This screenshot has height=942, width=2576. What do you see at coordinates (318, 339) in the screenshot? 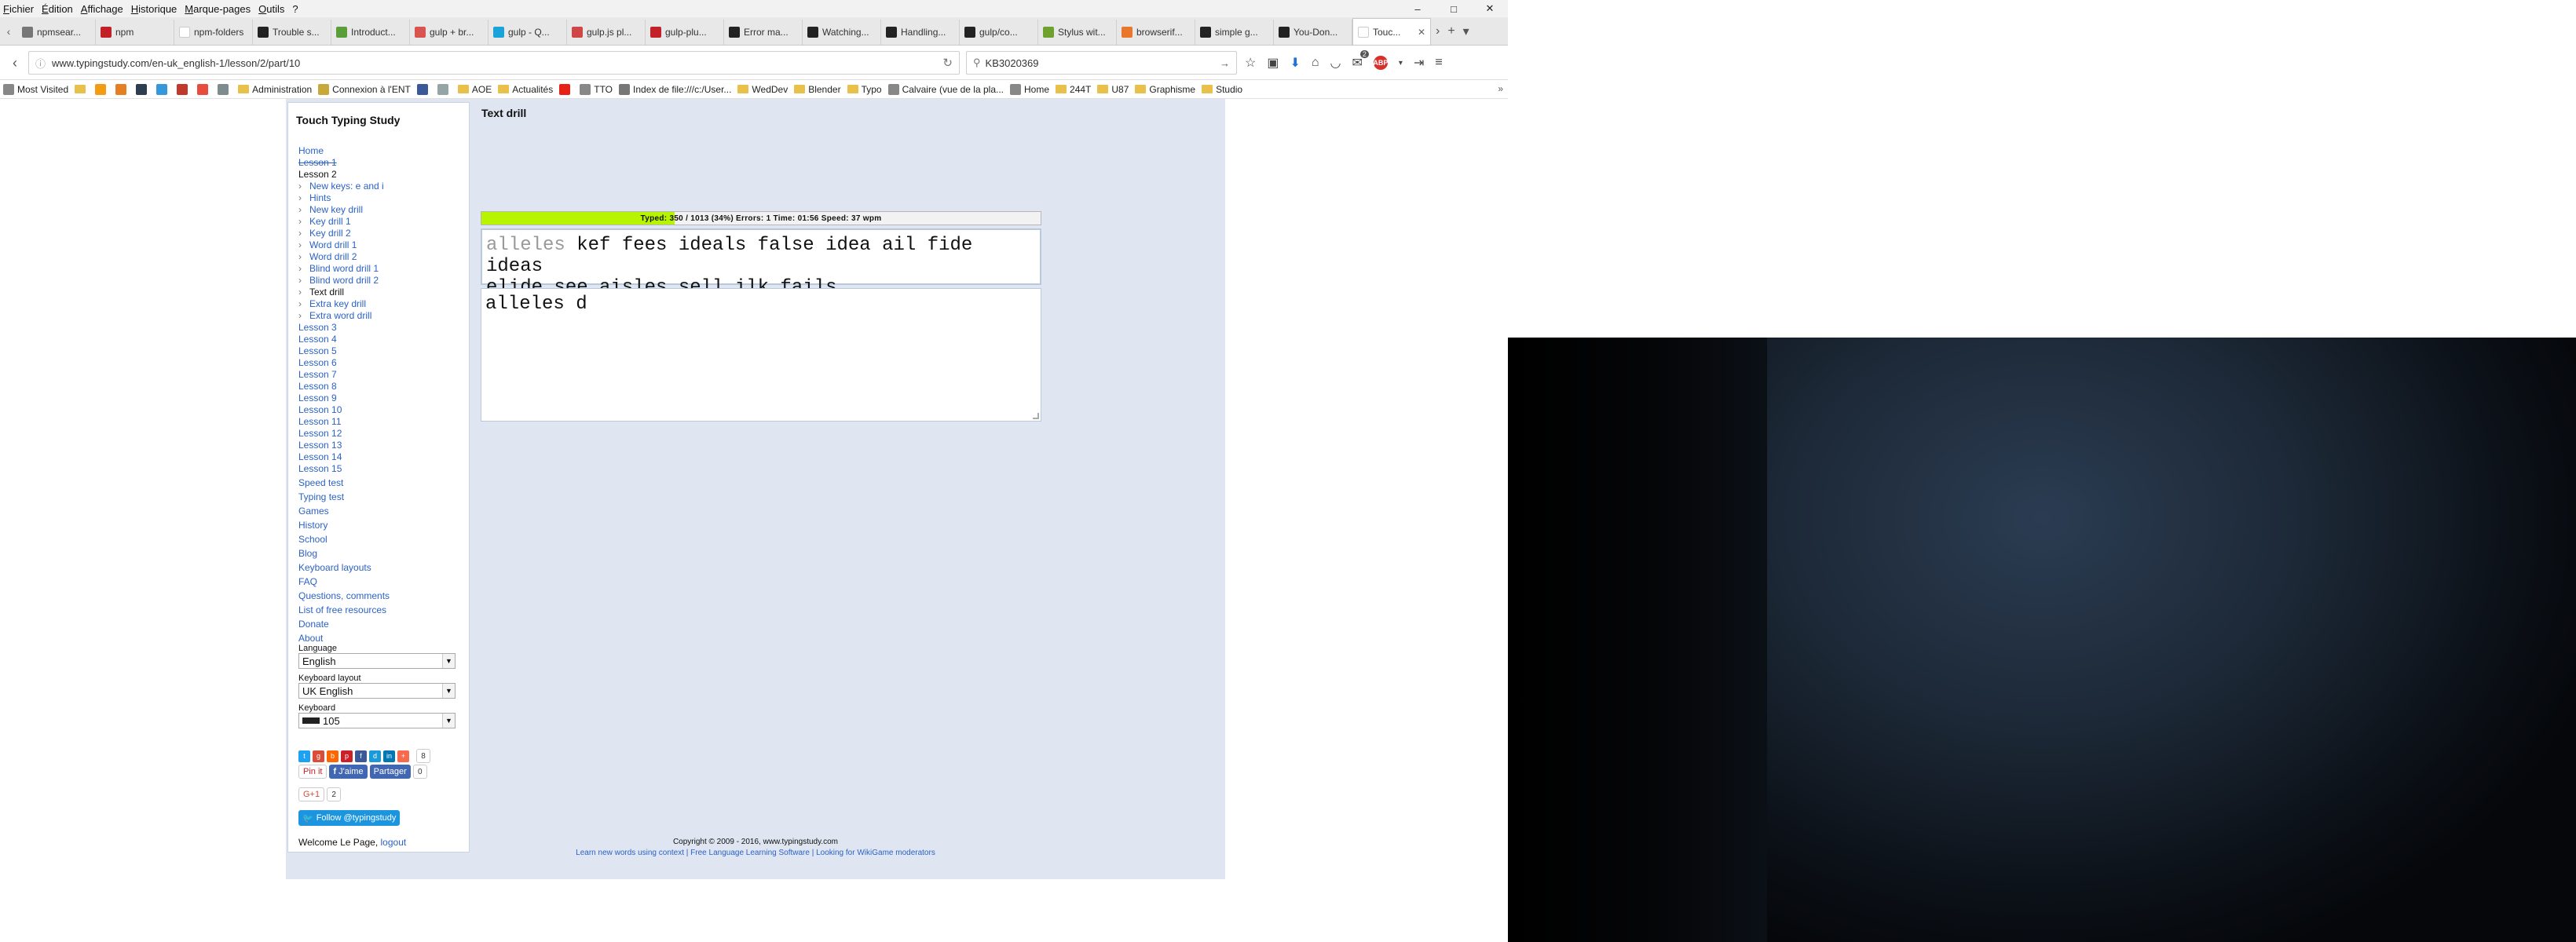
I see `sidebar-link-lesson: Lesson 4` at bounding box center [318, 339].